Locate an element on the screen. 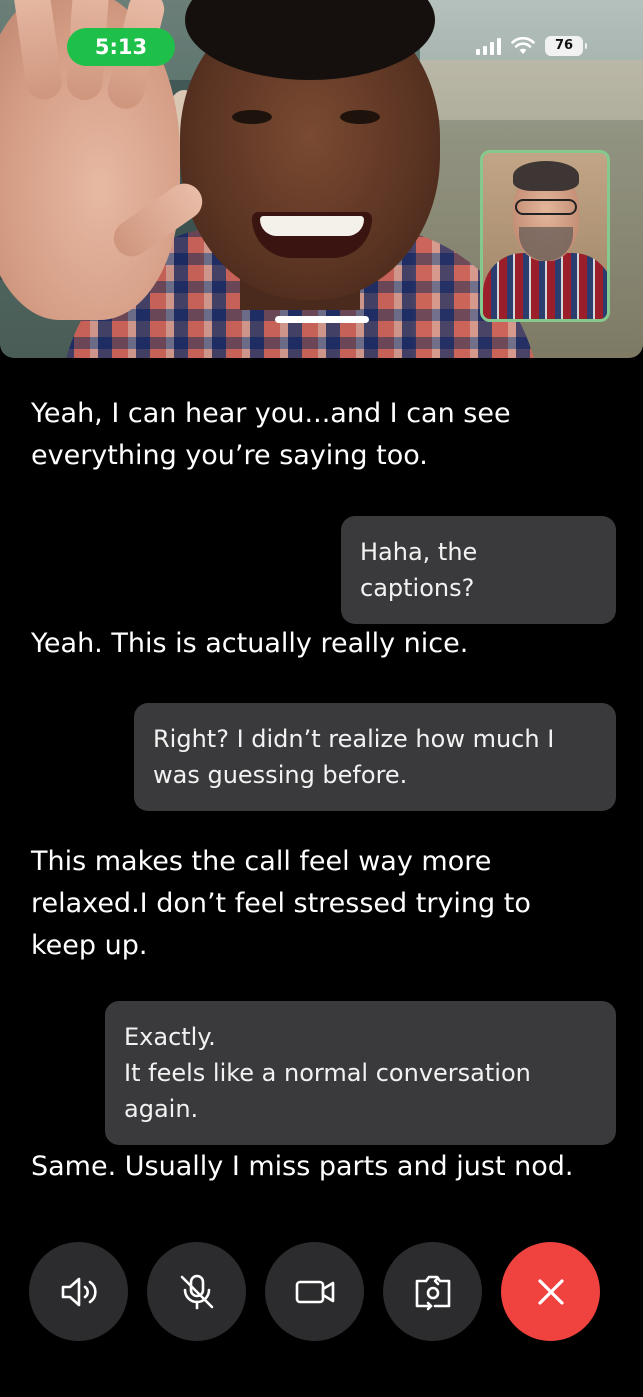 Image resolution: width=643 pixels, height=1397 pixels. end-call-icon is located at coordinates (550, 1291).